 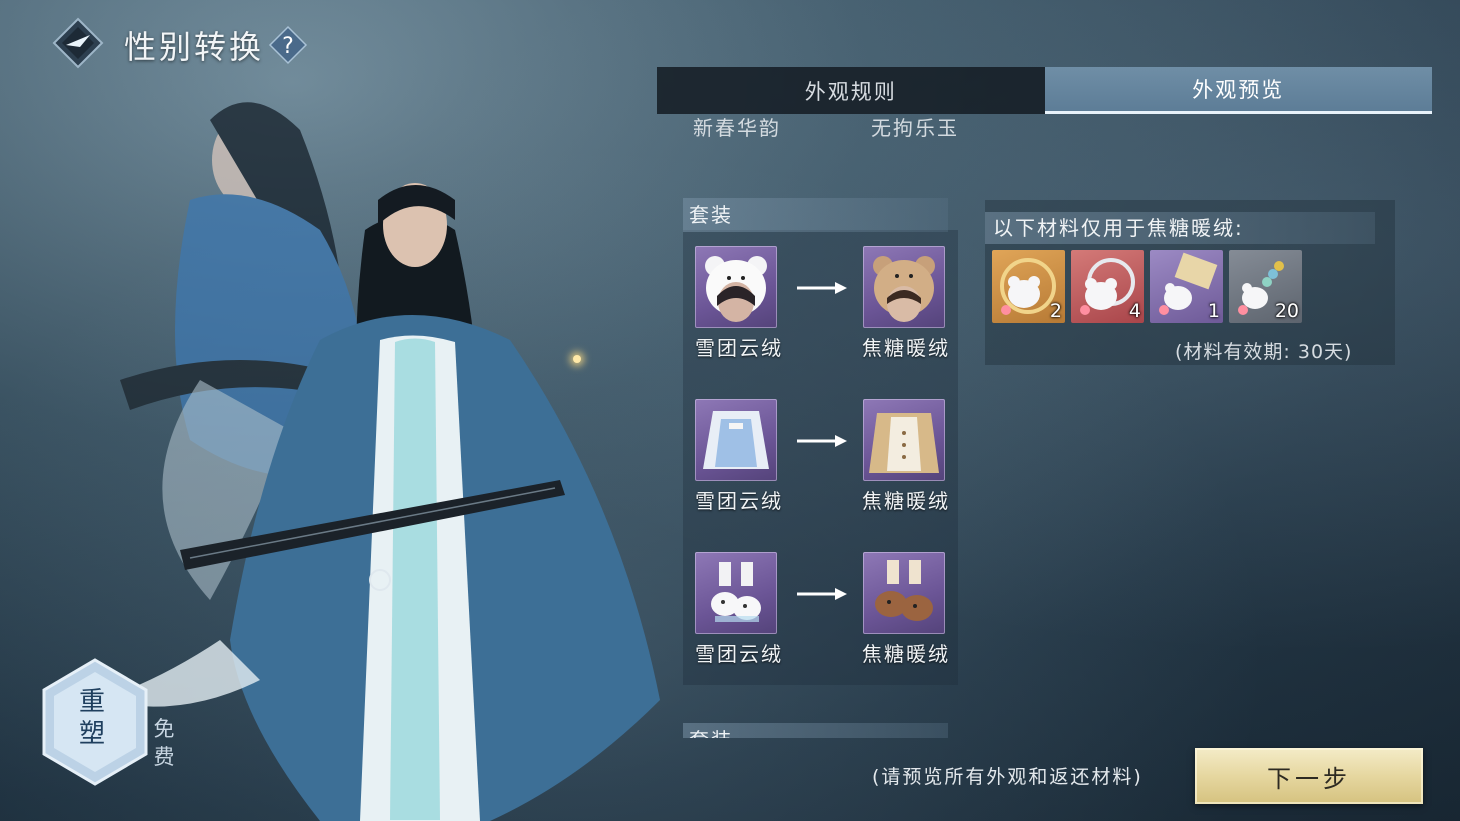 What do you see at coordinates (828, 138) in the screenshot?
I see `list-item-cutoff: 新春华韵 无拘乐玉` at bounding box center [828, 138].